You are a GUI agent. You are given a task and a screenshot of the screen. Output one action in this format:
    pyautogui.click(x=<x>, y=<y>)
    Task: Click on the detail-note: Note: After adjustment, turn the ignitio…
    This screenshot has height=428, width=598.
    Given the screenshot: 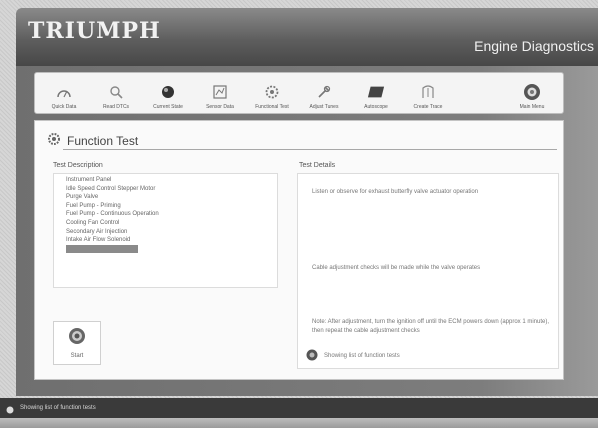 What is the action you would take?
    pyautogui.click(x=431, y=326)
    